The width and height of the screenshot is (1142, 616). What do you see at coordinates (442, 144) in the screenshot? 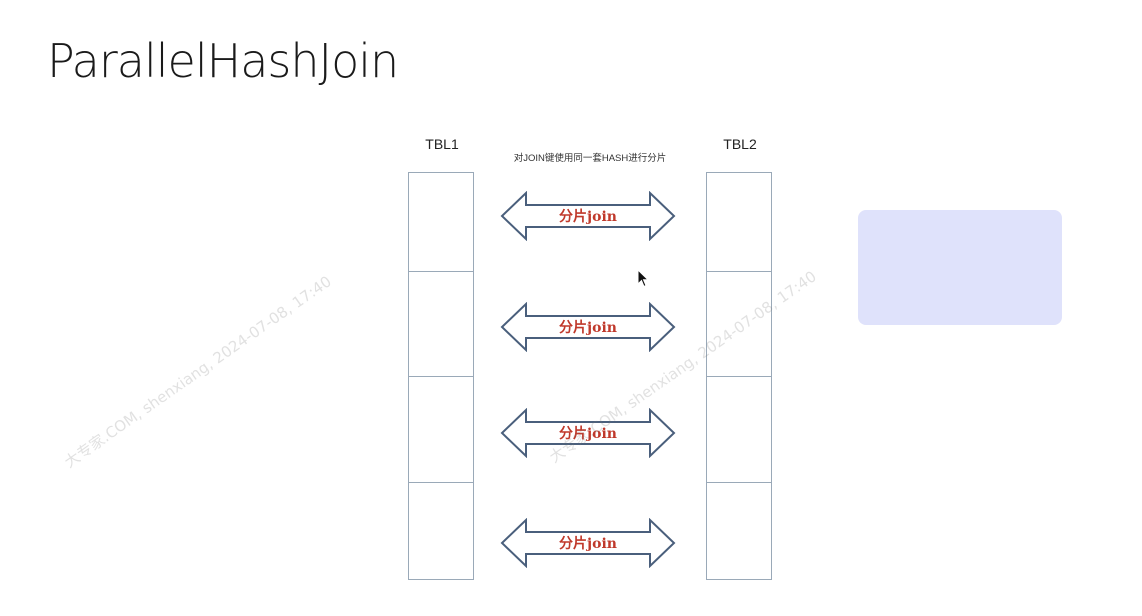
I see `tbl1-label: TBL1` at bounding box center [442, 144].